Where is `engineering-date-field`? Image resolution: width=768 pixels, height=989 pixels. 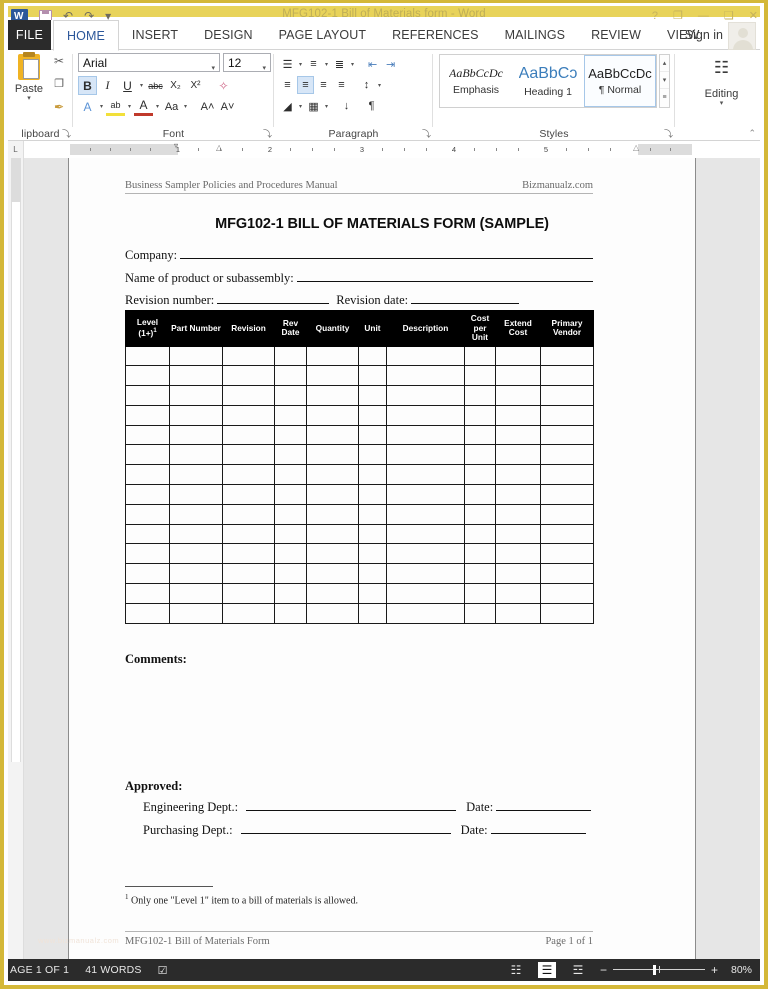
engineering-date-field is located at coordinates (544, 805).